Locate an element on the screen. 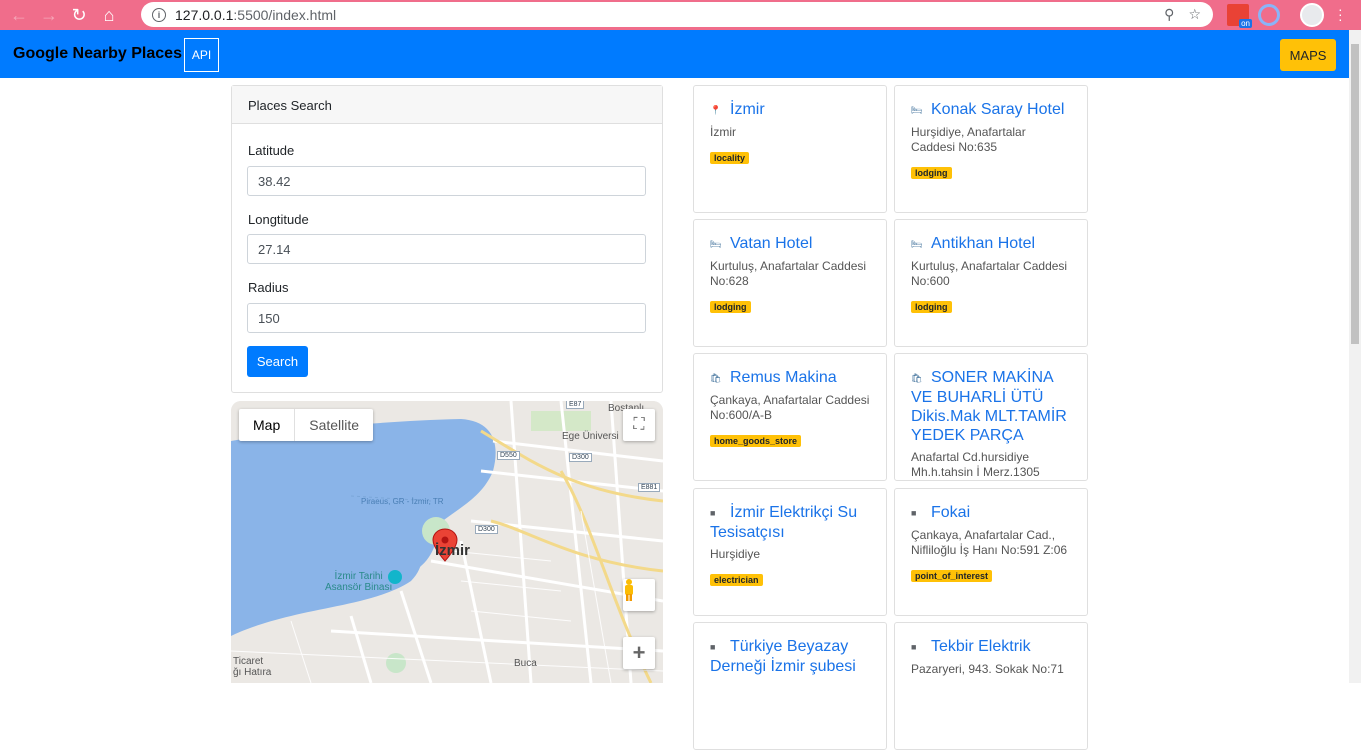 The width and height of the screenshot is (1361, 750). pegman-icon is located at coordinates (639, 595).